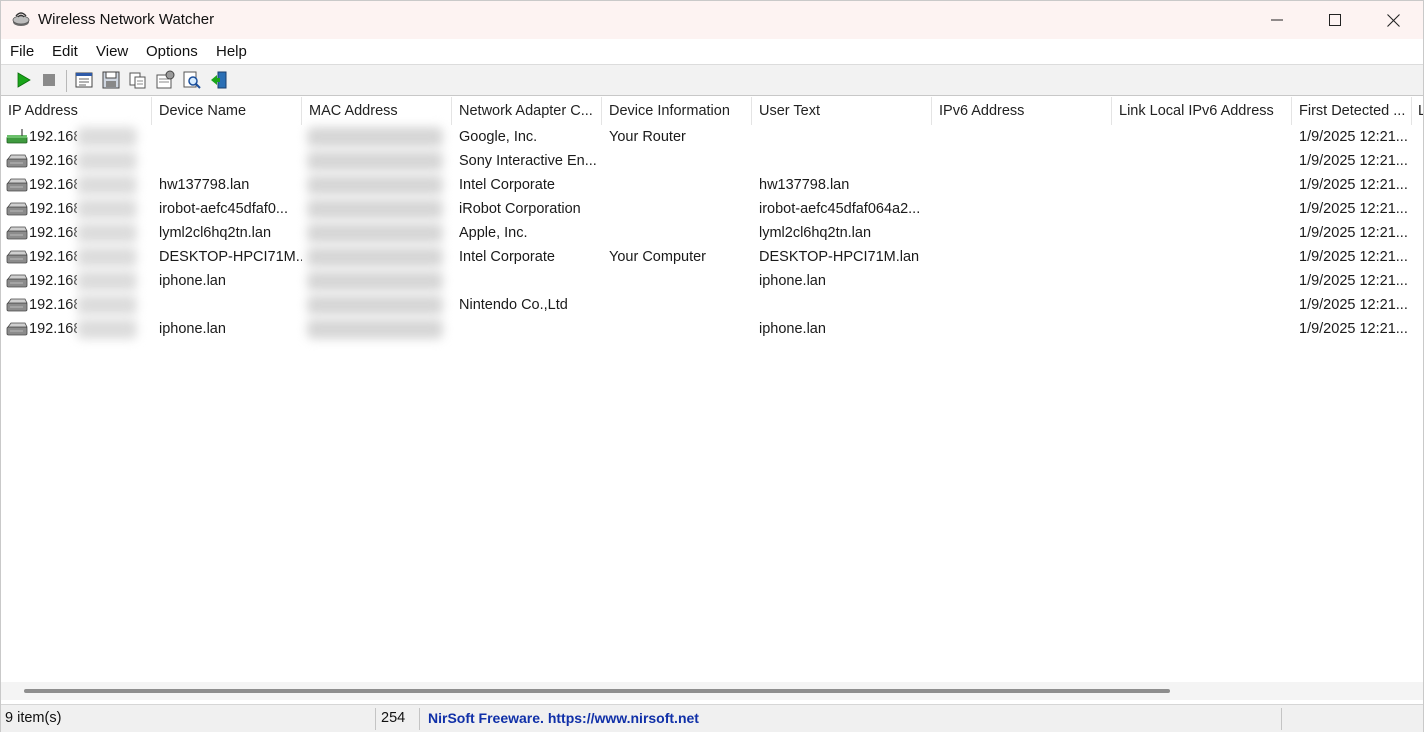  Describe the element at coordinates (839, 257) in the screenshot. I see `cell-user-text: DESKTOP-HPCI71M.lan` at that location.